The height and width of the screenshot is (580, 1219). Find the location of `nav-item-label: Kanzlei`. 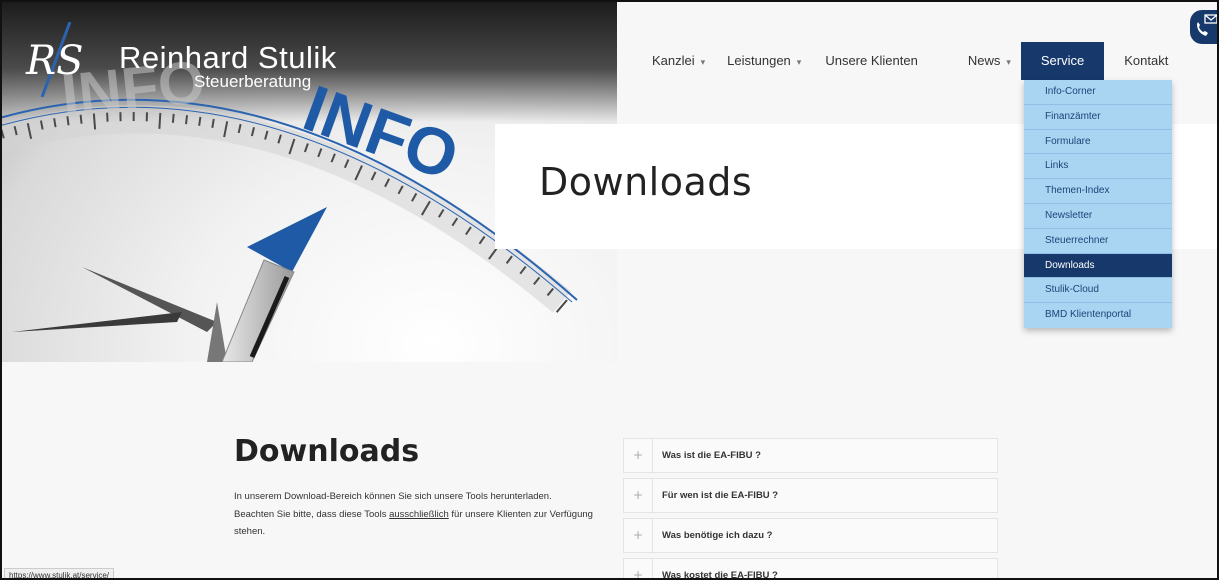

nav-item-label: Kanzlei is located at coordinates (673, 60).